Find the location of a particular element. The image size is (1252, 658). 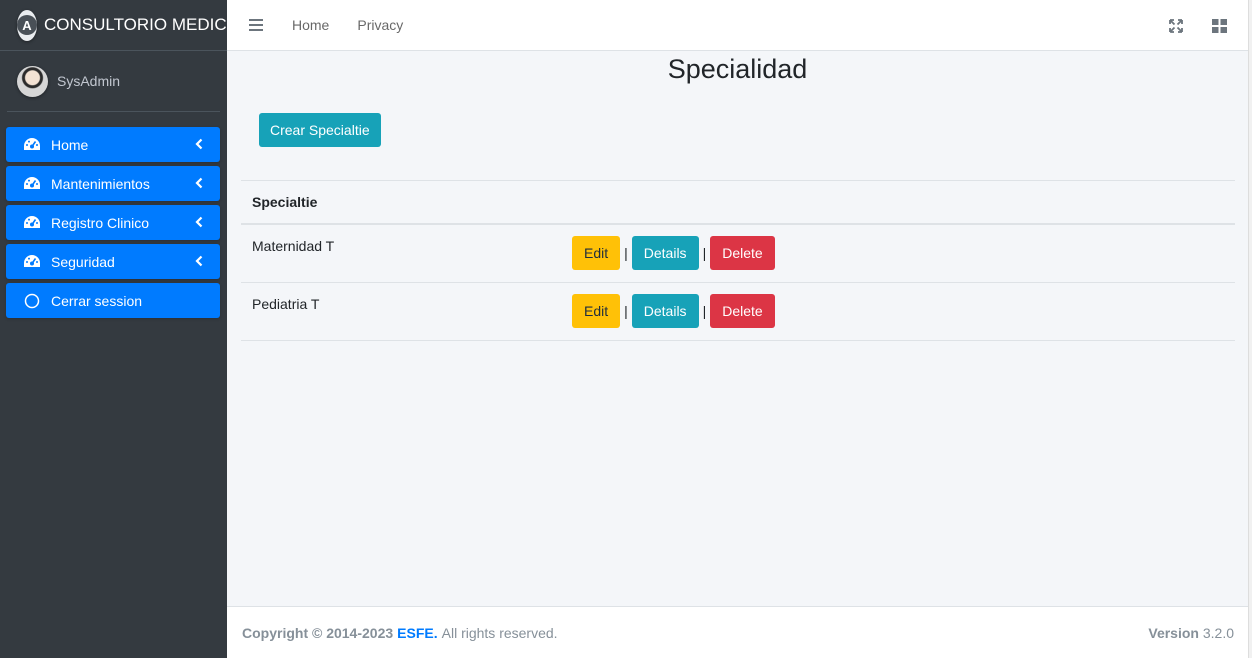

table-row: Maternidad T Edit | Details | Delete is located at coordinates (738, 254).